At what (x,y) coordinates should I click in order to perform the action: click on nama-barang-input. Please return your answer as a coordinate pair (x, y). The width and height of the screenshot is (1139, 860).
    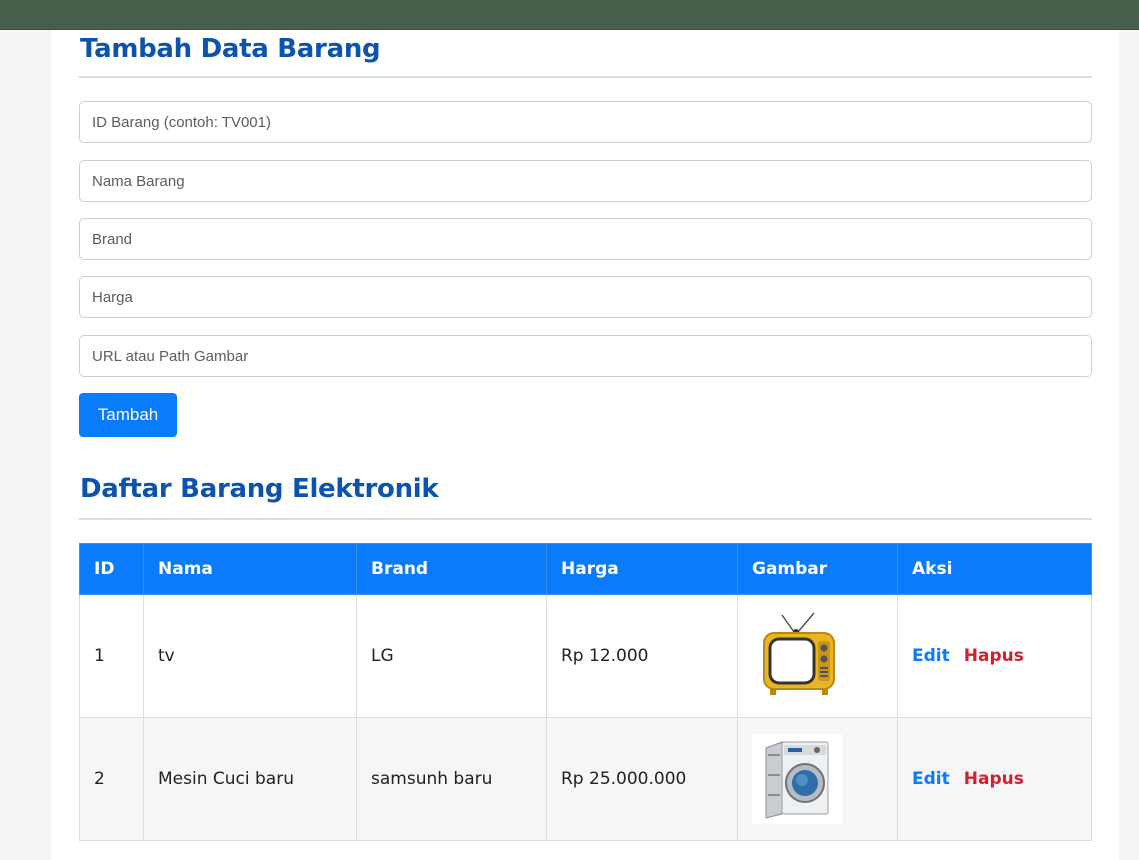
    Looking at the image, I should click on (585, 181).